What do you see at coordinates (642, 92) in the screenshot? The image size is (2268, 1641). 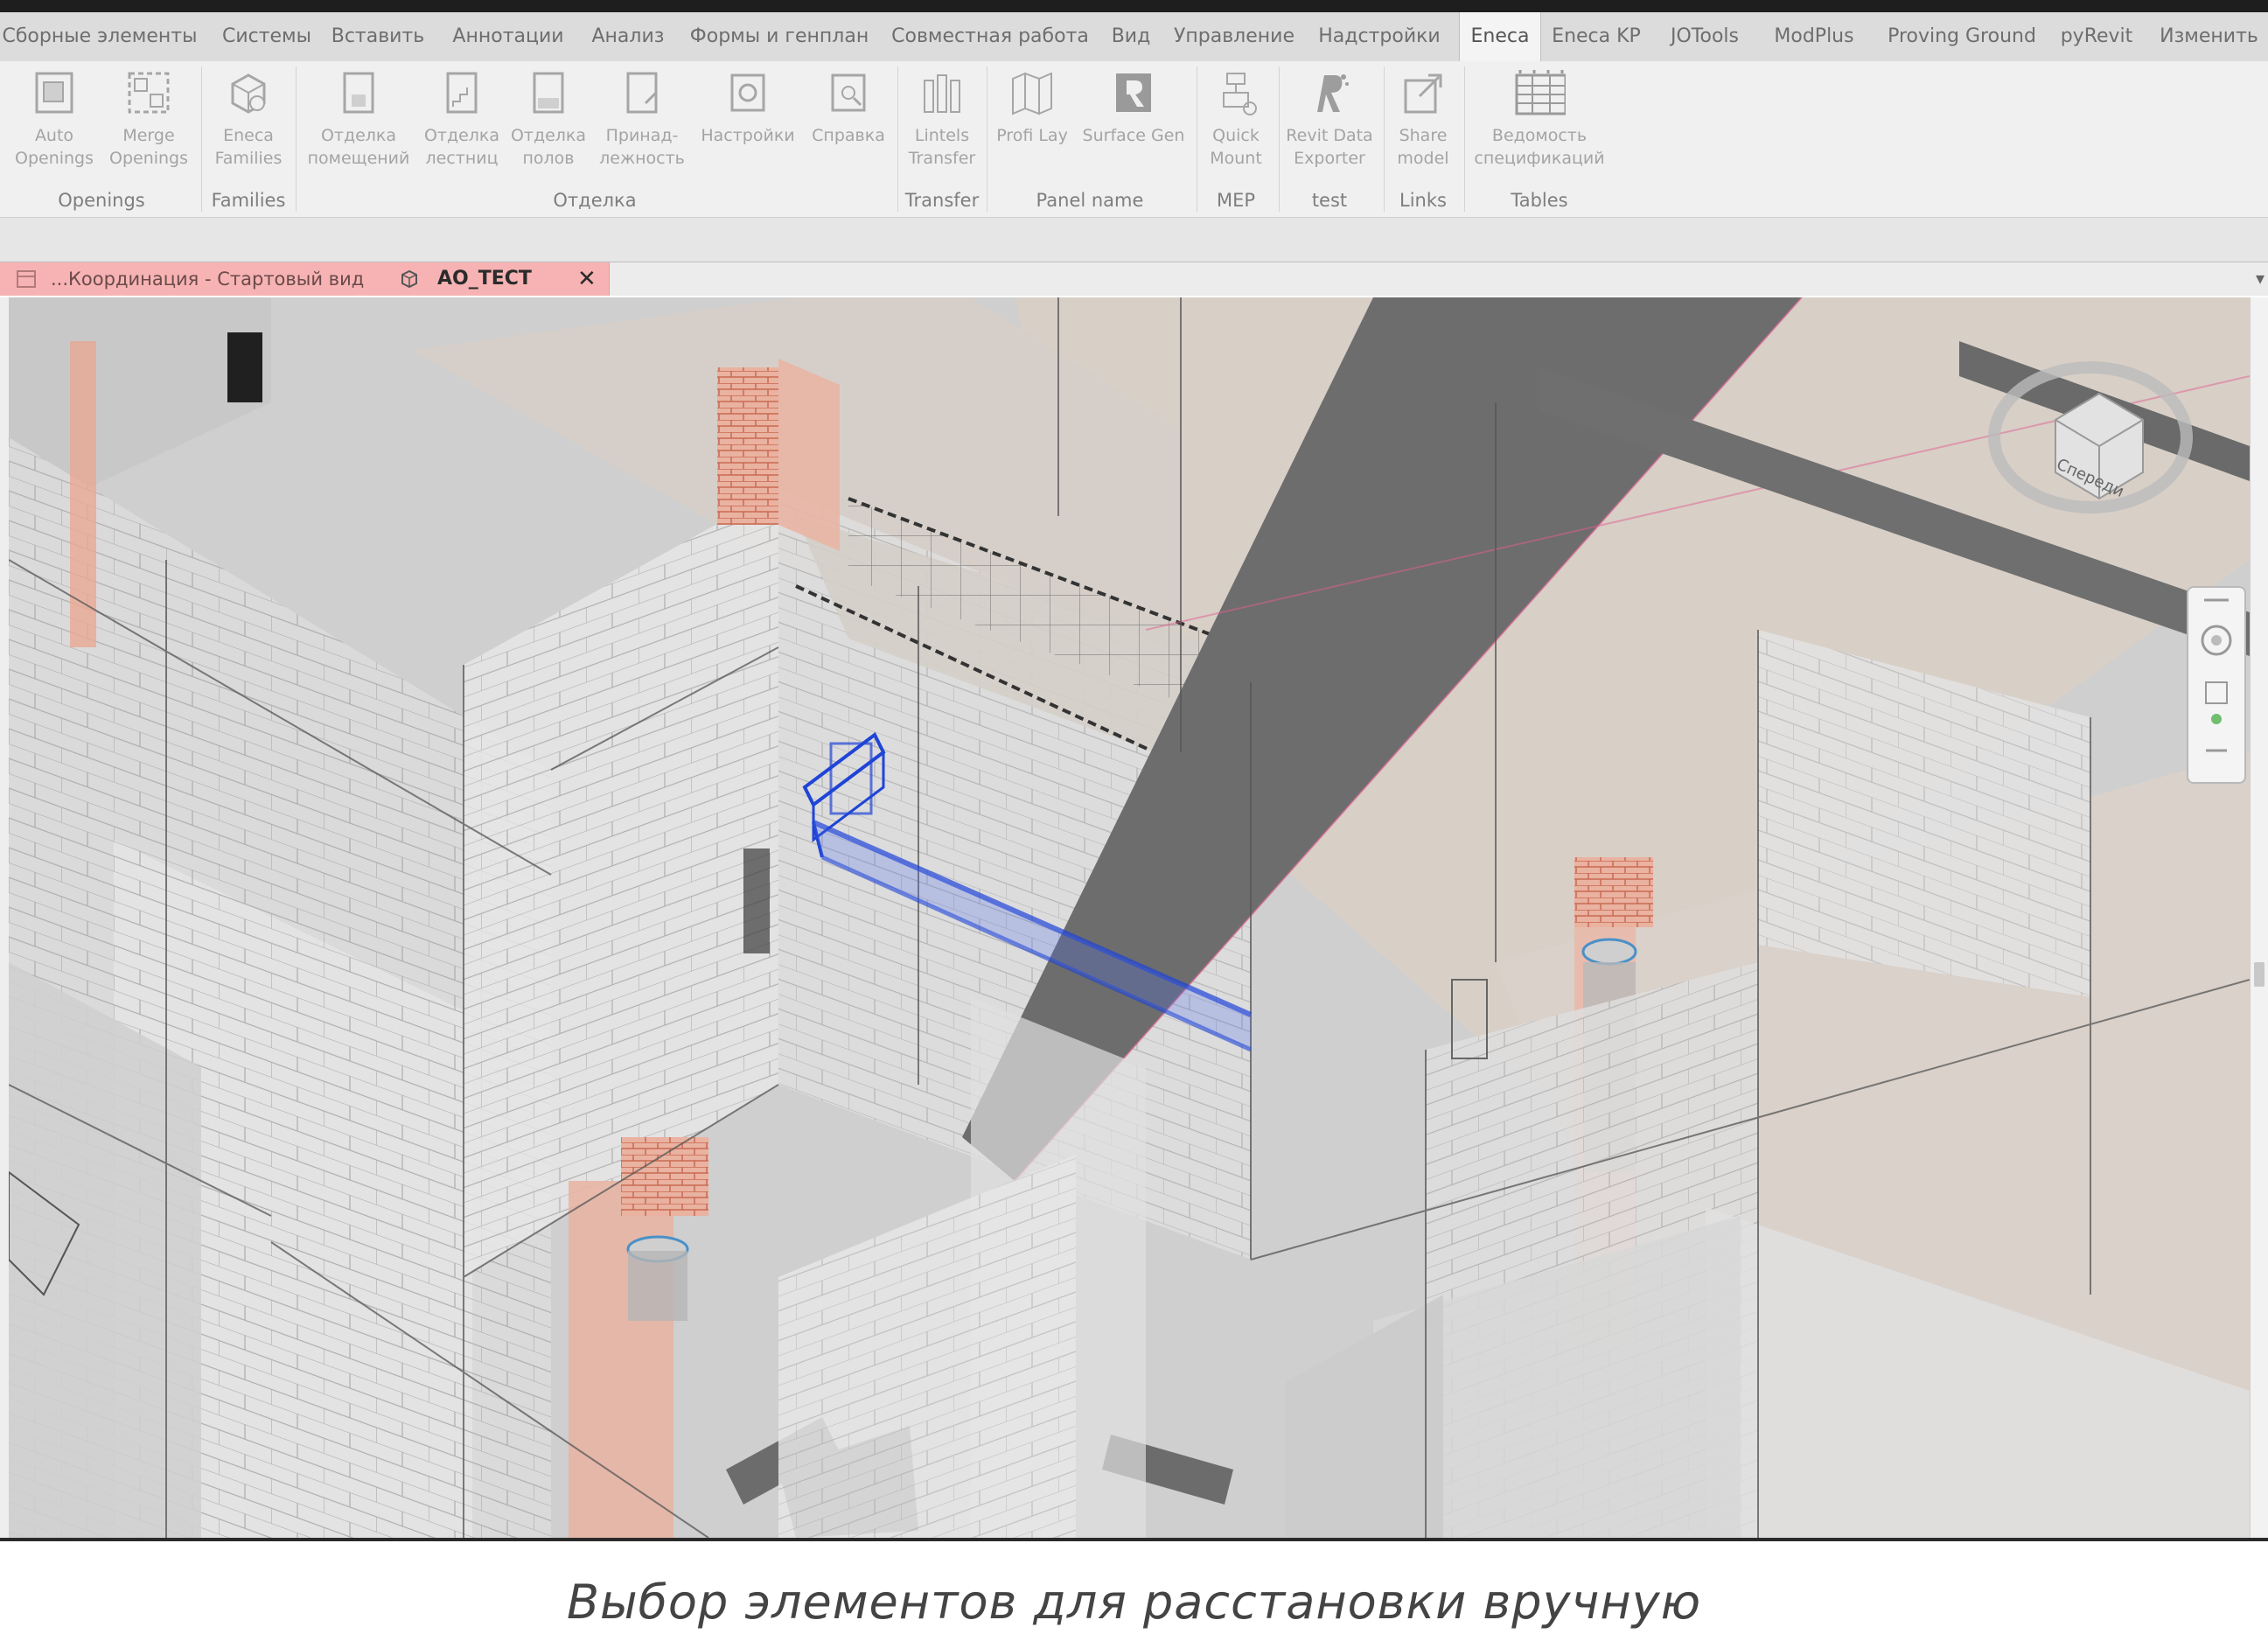 I see `ownership-icon` at bounding box center [642, 92].